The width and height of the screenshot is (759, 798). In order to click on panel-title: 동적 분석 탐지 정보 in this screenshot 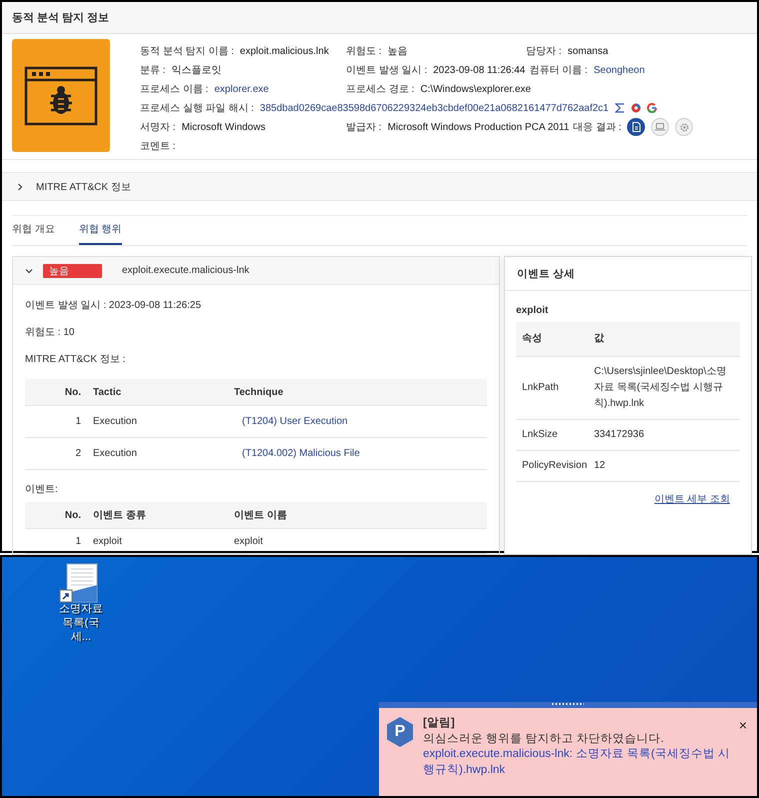, I will do `click(379, 18)`.